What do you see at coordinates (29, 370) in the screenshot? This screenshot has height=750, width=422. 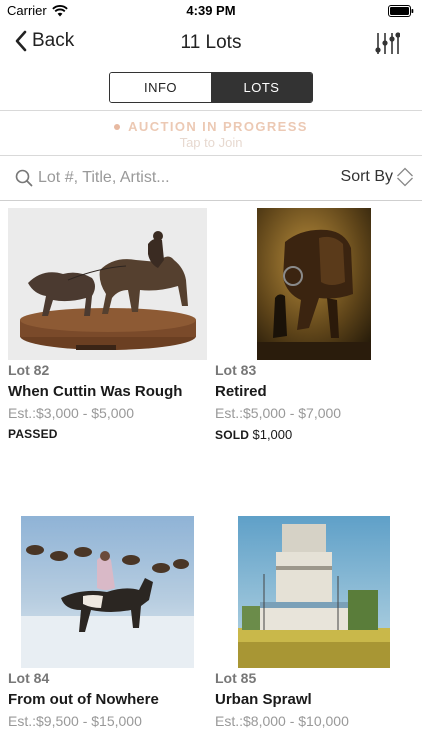 I see `lot-number: Lot 82` at bounding box center [29, 370].